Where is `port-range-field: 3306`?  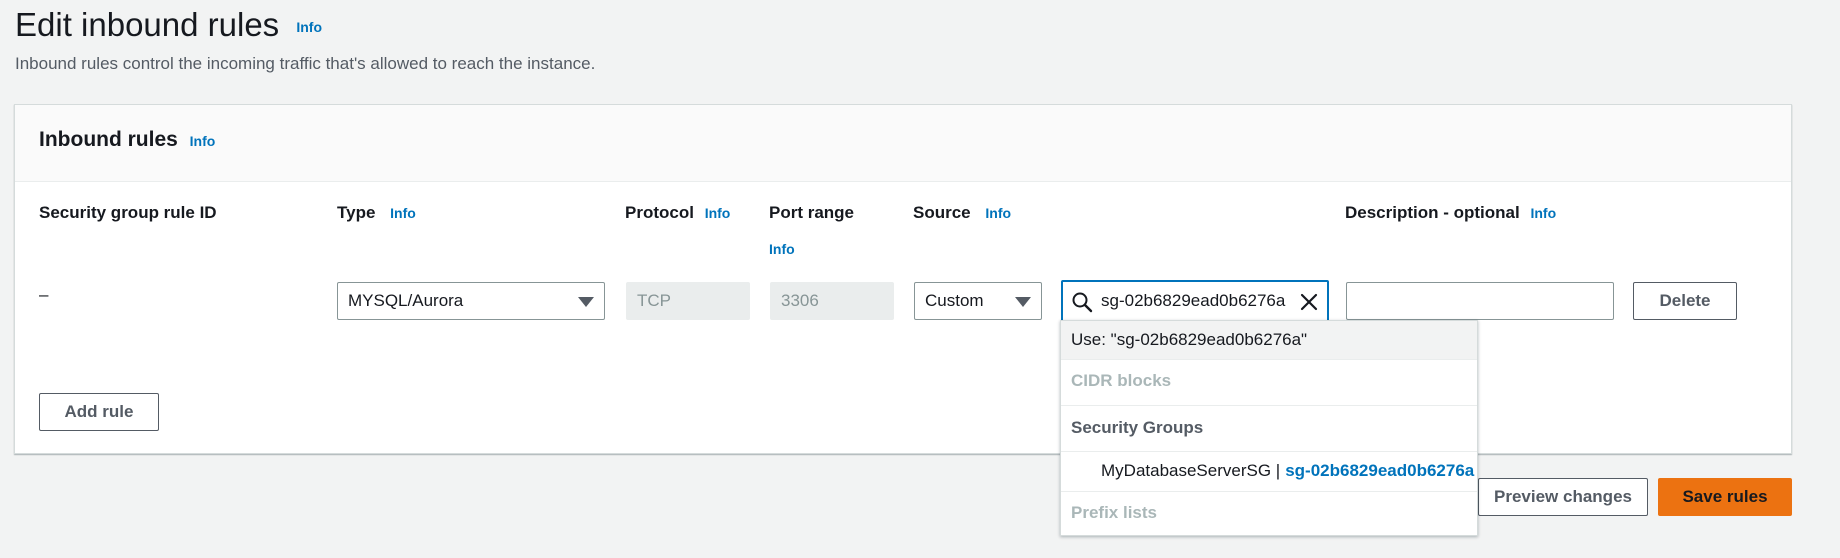
port-range-field: 3306 is located at coordinates (832, 301).